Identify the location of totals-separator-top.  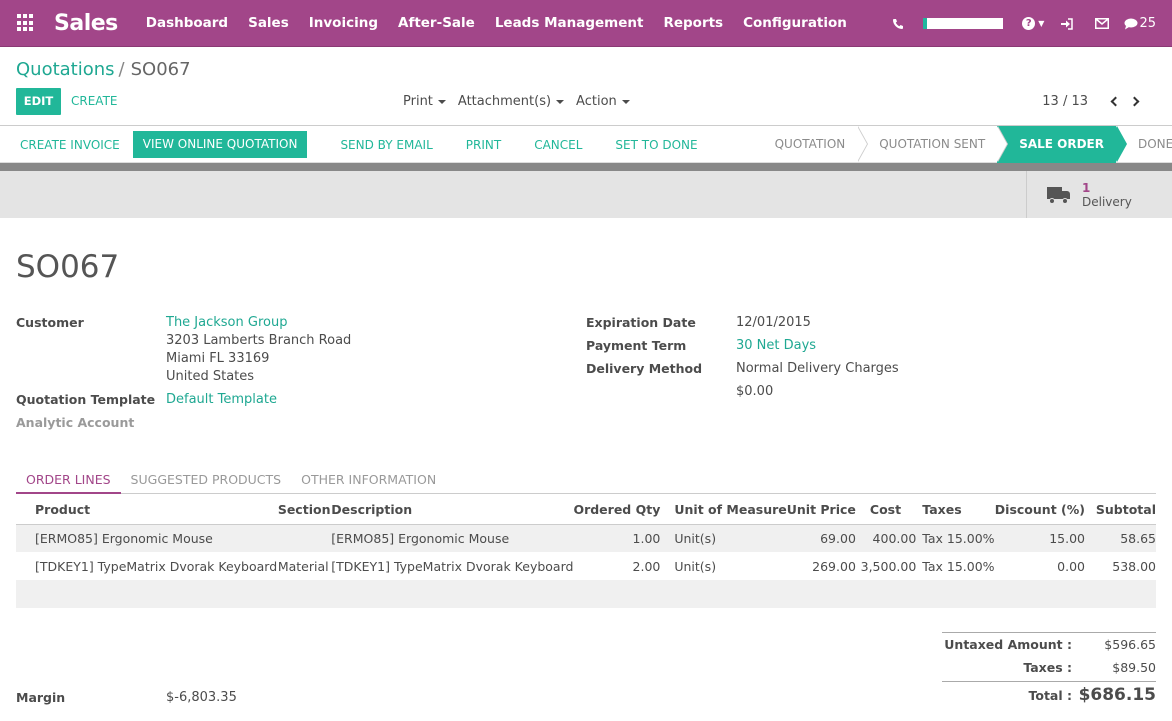
(1049, 632).